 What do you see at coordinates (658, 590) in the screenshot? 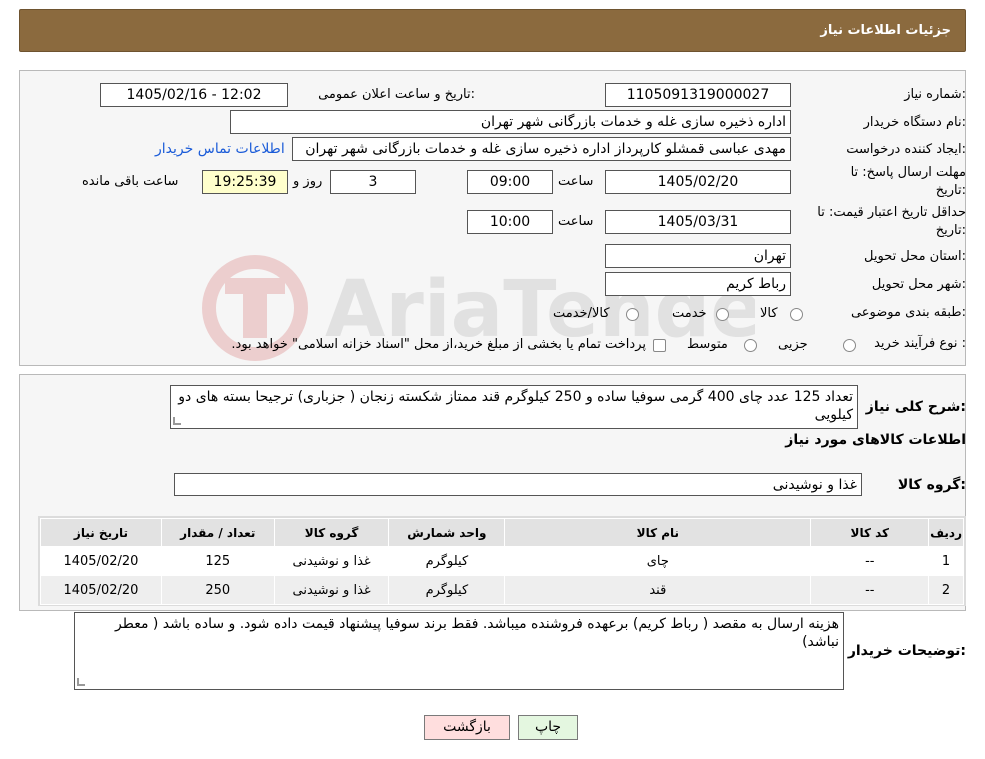
I see `cell-name: قند` at bounding box center [658, 590].